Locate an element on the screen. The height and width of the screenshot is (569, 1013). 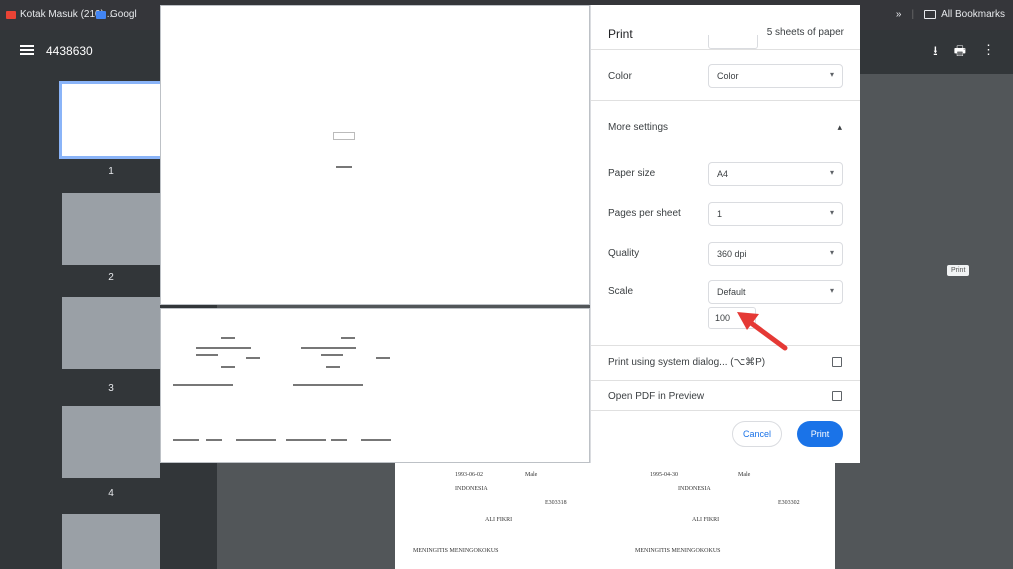
open-pdf-preview-link: Open PDF in Preview is located at coordinates (656, 396).